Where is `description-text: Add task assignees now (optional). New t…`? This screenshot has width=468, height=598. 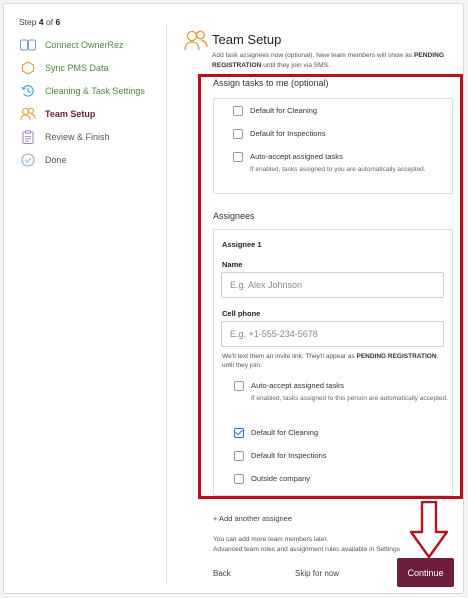 description-text: Add task assignees now (optional). New t… is located at coordinates (312, 55).